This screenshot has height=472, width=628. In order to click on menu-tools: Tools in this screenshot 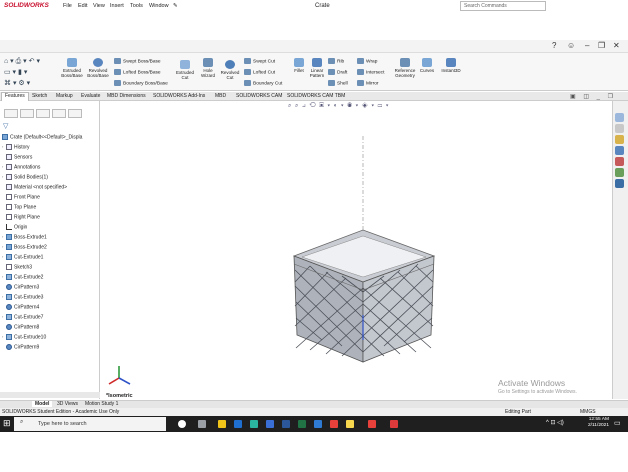, I will do `click(136, 6)`.